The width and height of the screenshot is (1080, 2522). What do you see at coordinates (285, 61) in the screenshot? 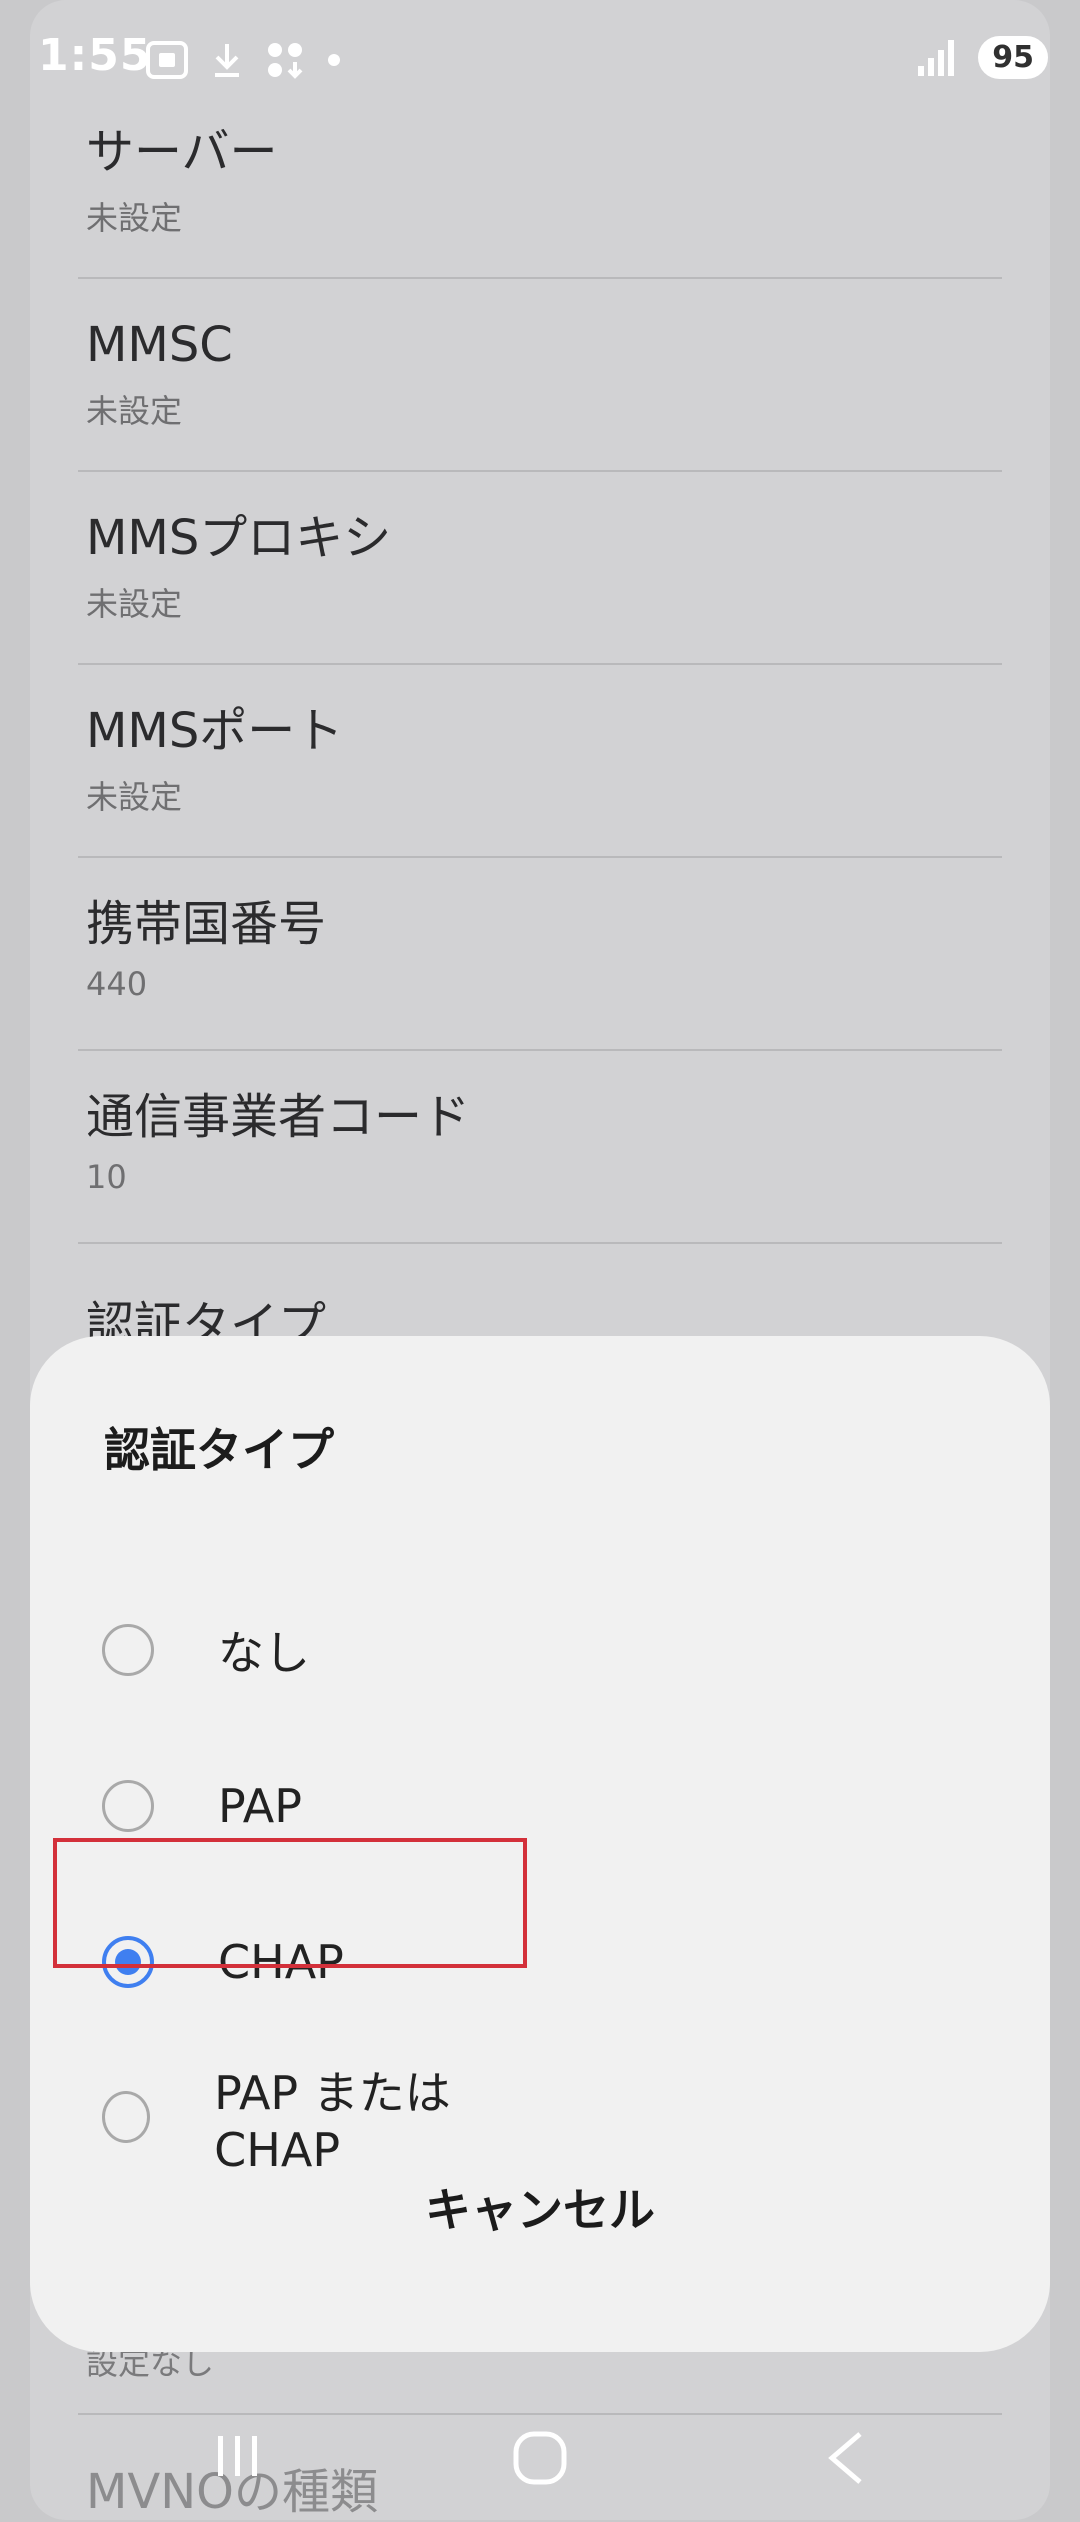
I see `apps-download-icon` at bounding box center [285, 61].